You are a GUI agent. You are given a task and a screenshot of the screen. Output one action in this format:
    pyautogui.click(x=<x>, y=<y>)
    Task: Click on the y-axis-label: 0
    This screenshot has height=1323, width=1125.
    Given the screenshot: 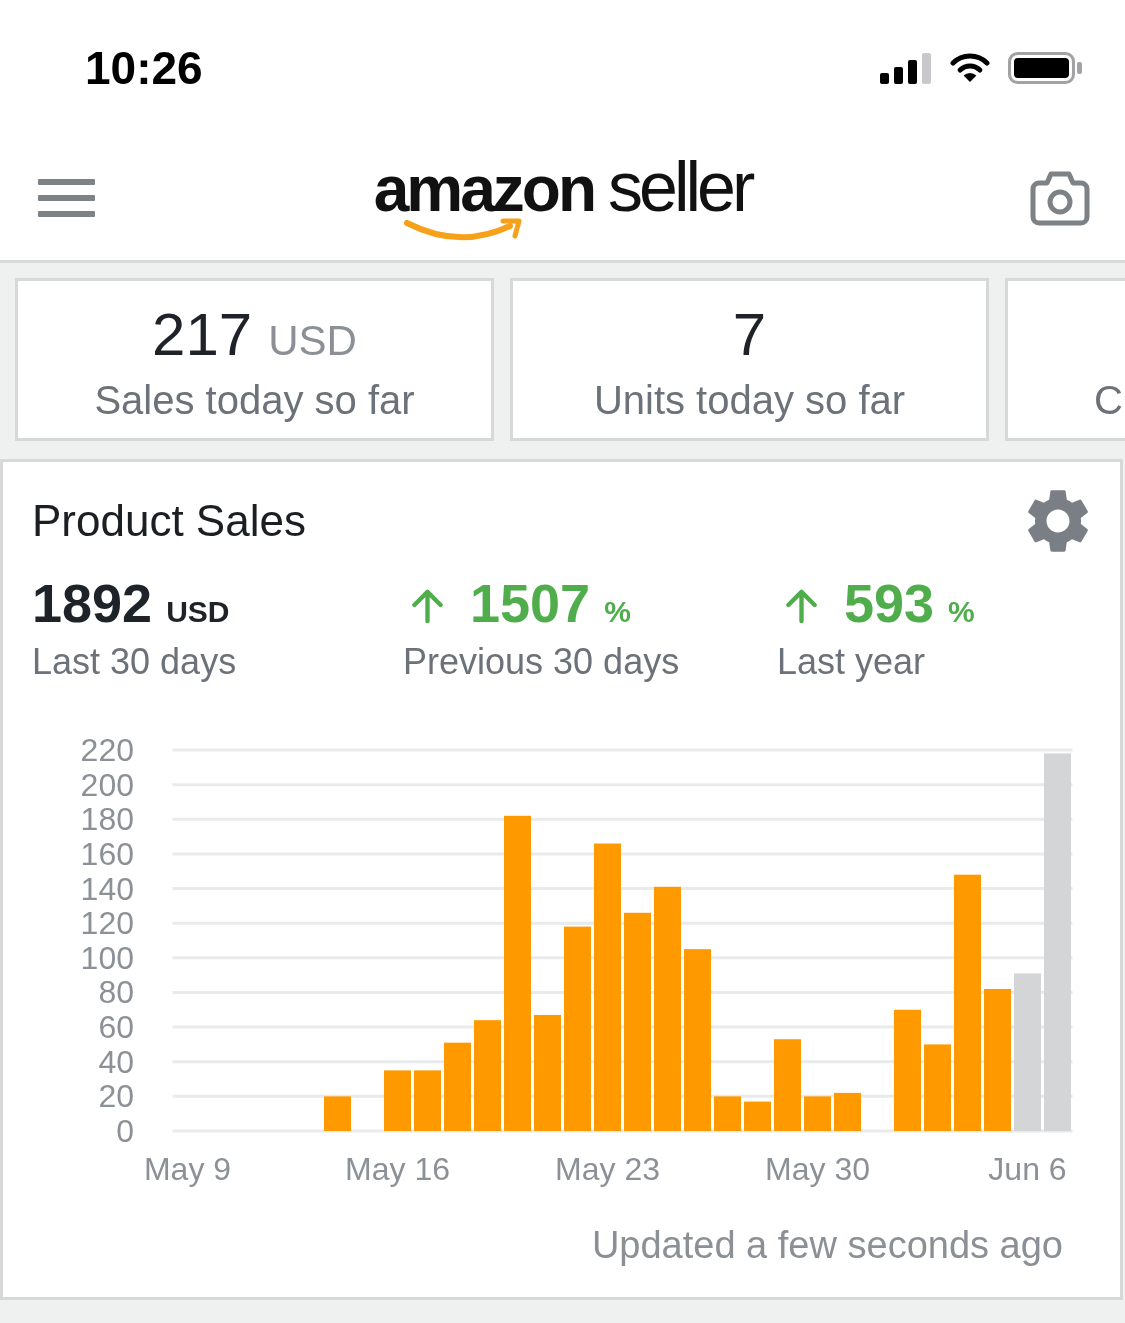 What is the action you would take?
    pyautogui.click(x=125, y=1131)
    